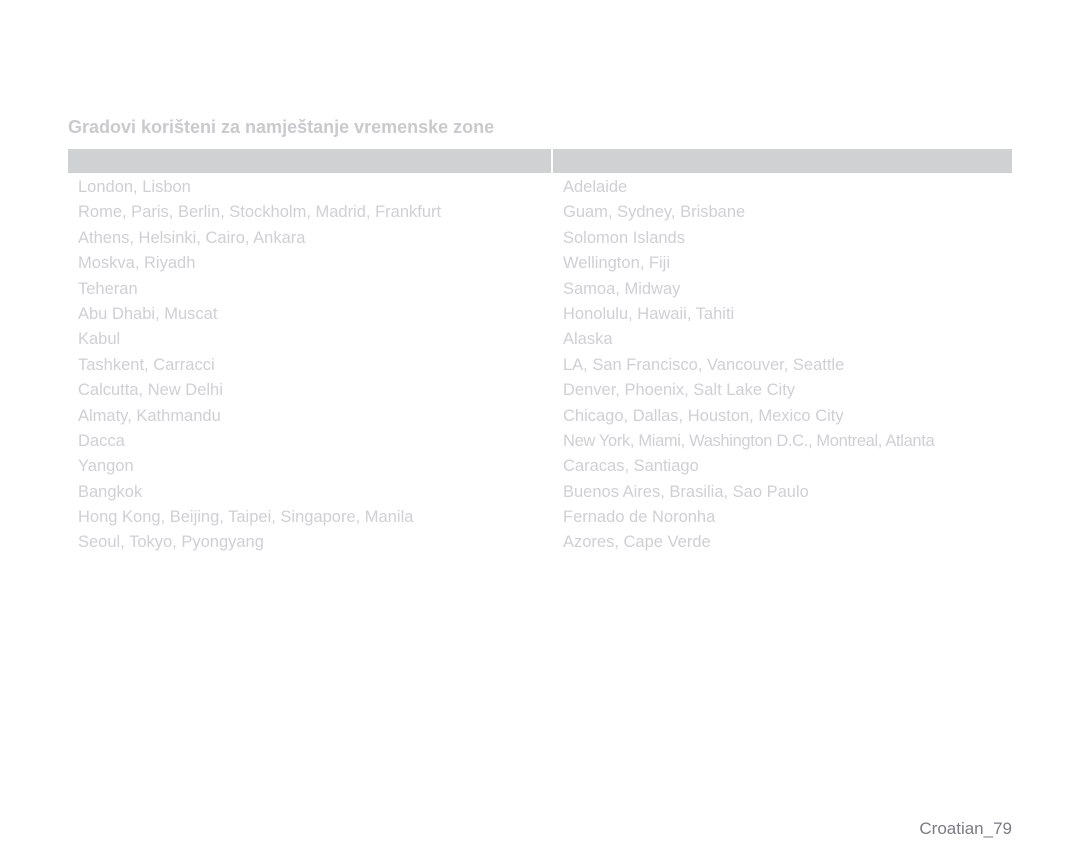 This screenshot has width=1080, height=868. Describe the element at coordinates (150, 390) in the screenshot. I see `table-cell: Calcutta, New Delhi` at that location.